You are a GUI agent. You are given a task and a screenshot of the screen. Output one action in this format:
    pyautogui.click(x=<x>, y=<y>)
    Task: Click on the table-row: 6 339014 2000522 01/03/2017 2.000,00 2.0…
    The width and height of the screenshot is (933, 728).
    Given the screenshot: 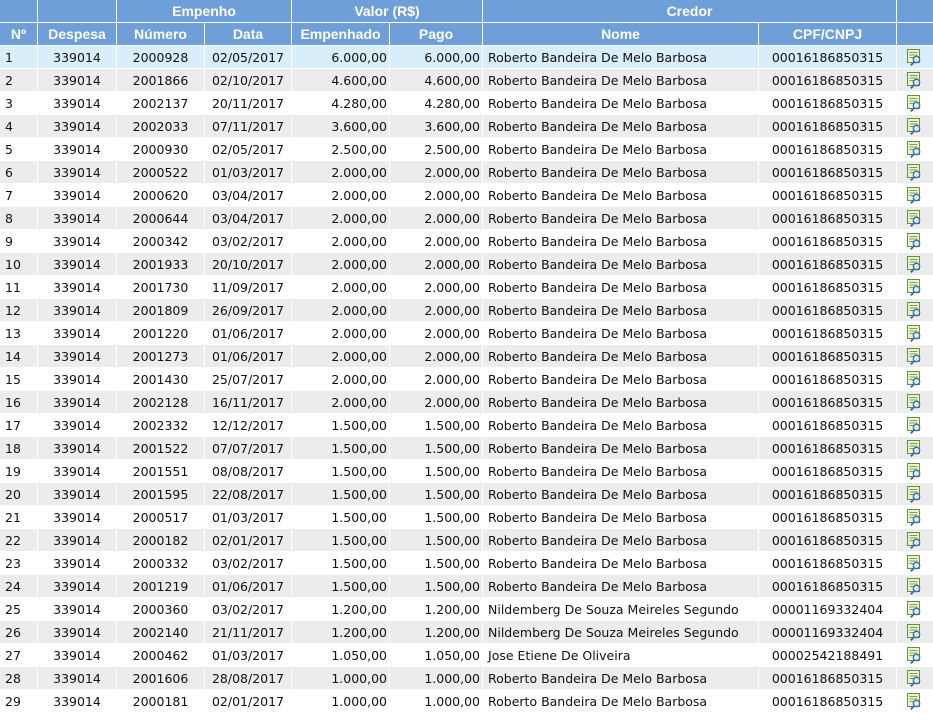 What is the action you would take?
    pyautogui.click(x=466, y=172)
    